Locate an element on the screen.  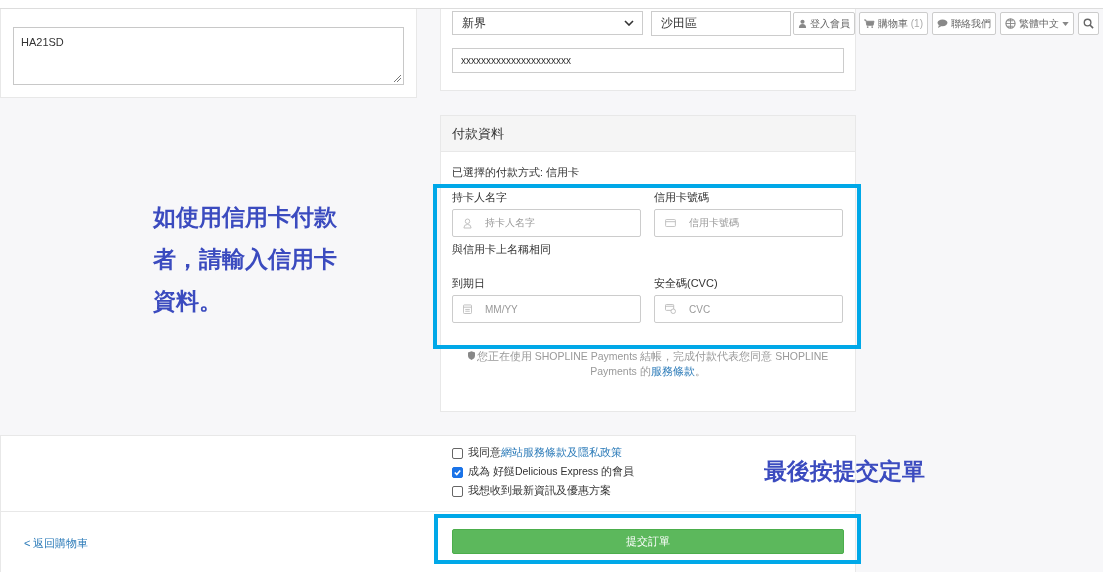
agreement-text: 成為 好餸Delicious Express 的會員 is located at coordinates (551, 472).